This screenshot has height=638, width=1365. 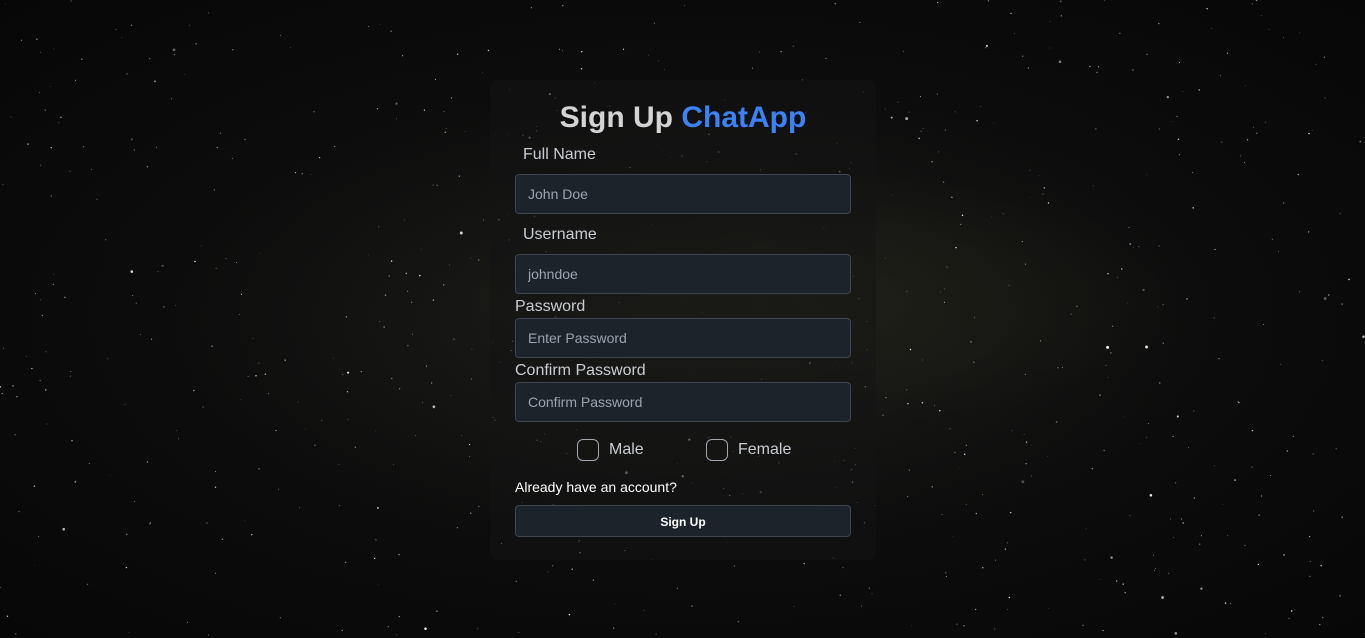 I want to click on confirm-password-label: Confirm Password, so click(x=580, y=370).